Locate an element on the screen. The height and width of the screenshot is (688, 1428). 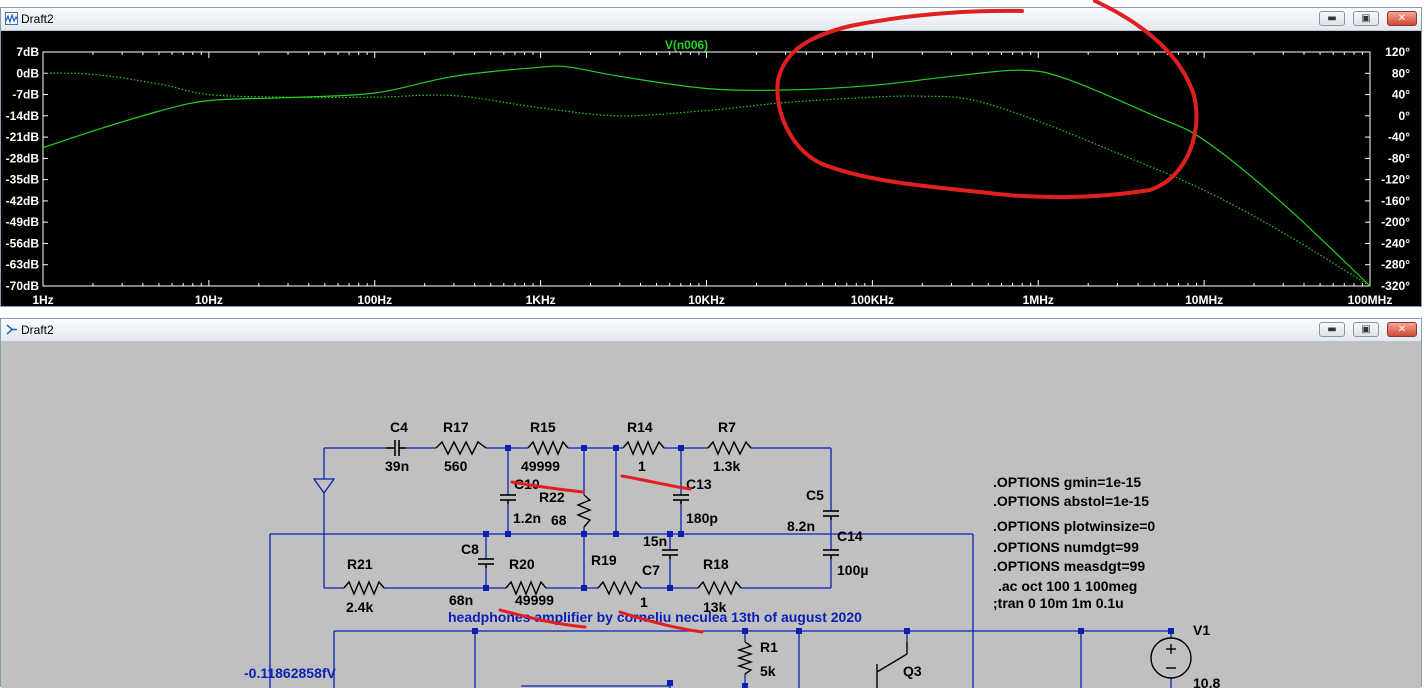
component-value-r20: 49999 is located at coordinates (534, 600).